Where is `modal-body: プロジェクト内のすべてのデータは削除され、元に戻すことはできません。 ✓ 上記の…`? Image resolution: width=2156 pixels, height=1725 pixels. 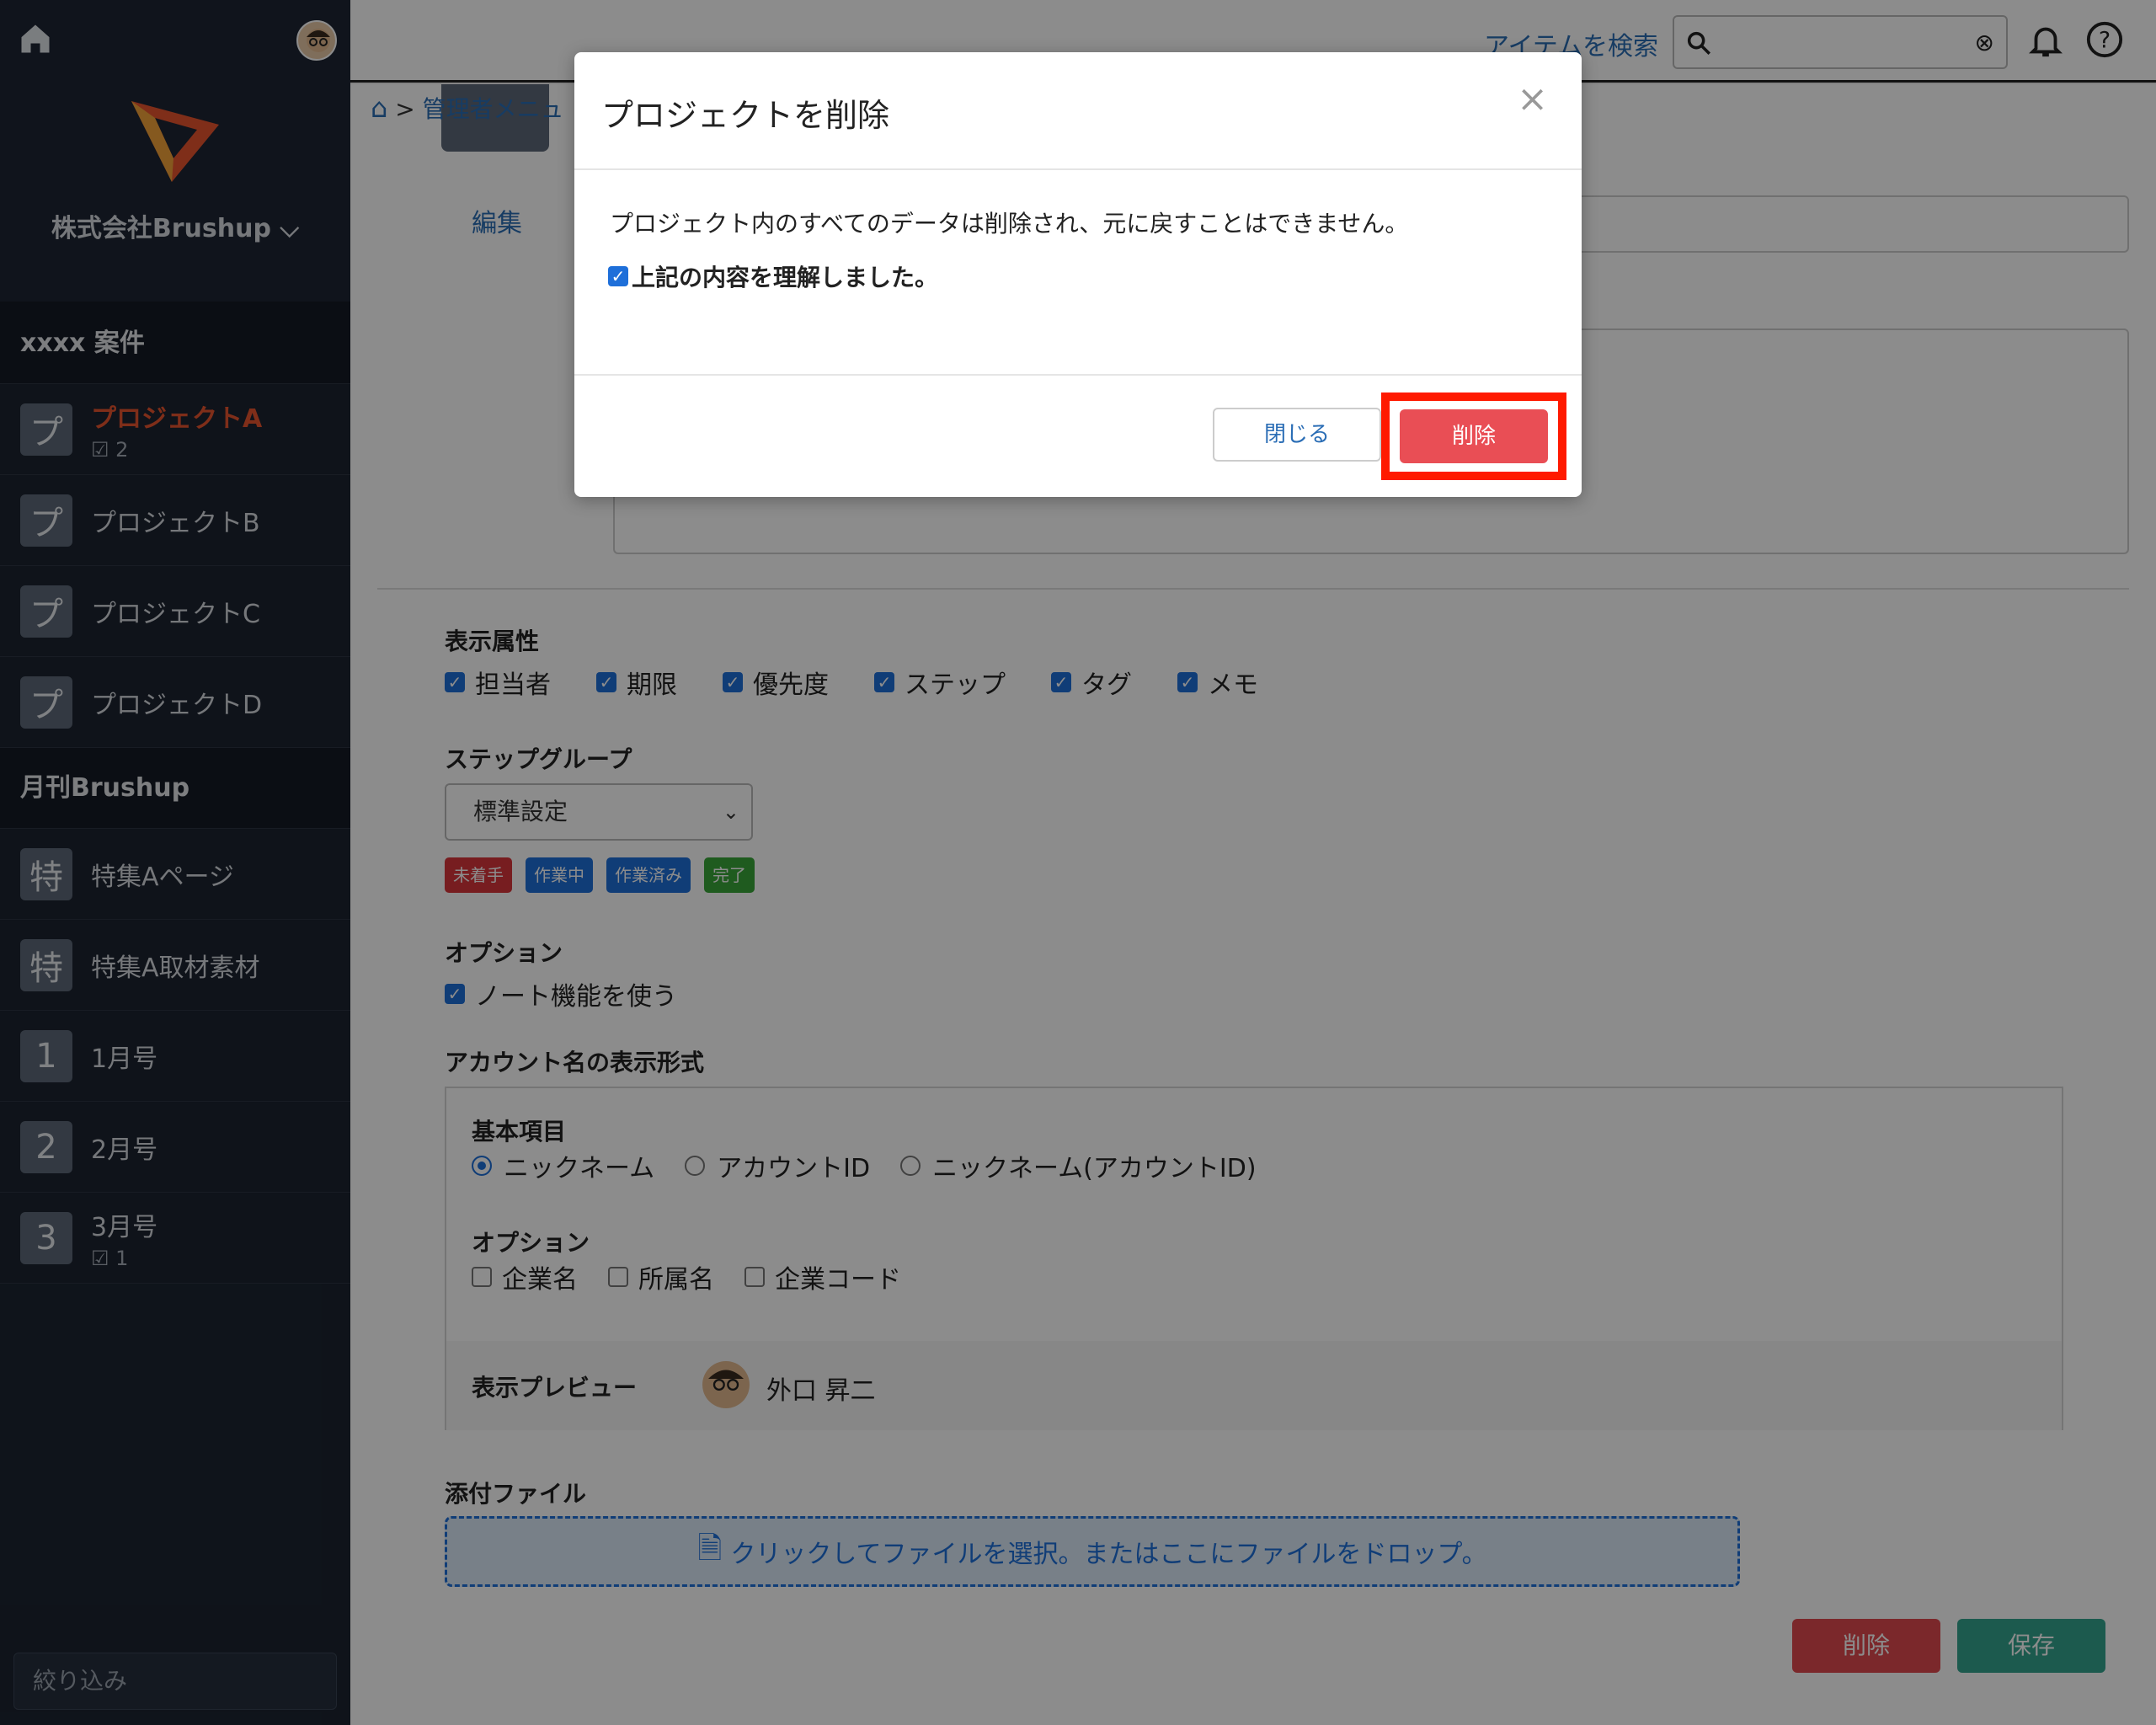 modal-body: プロジェクト内のすべてのデータは削除され、元に戻すことはできません。 ✓ 上記の… is located at coordinates (1078, 273).